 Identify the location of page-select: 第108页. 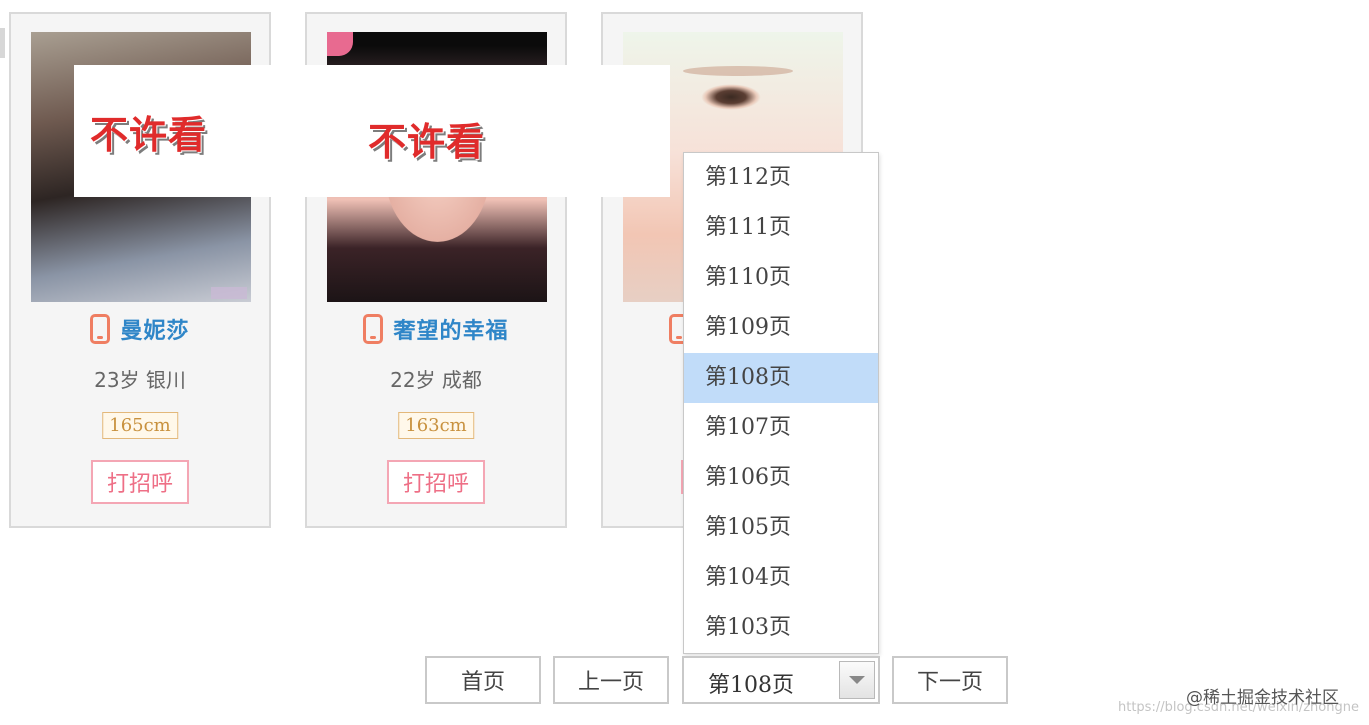
(781, 680).